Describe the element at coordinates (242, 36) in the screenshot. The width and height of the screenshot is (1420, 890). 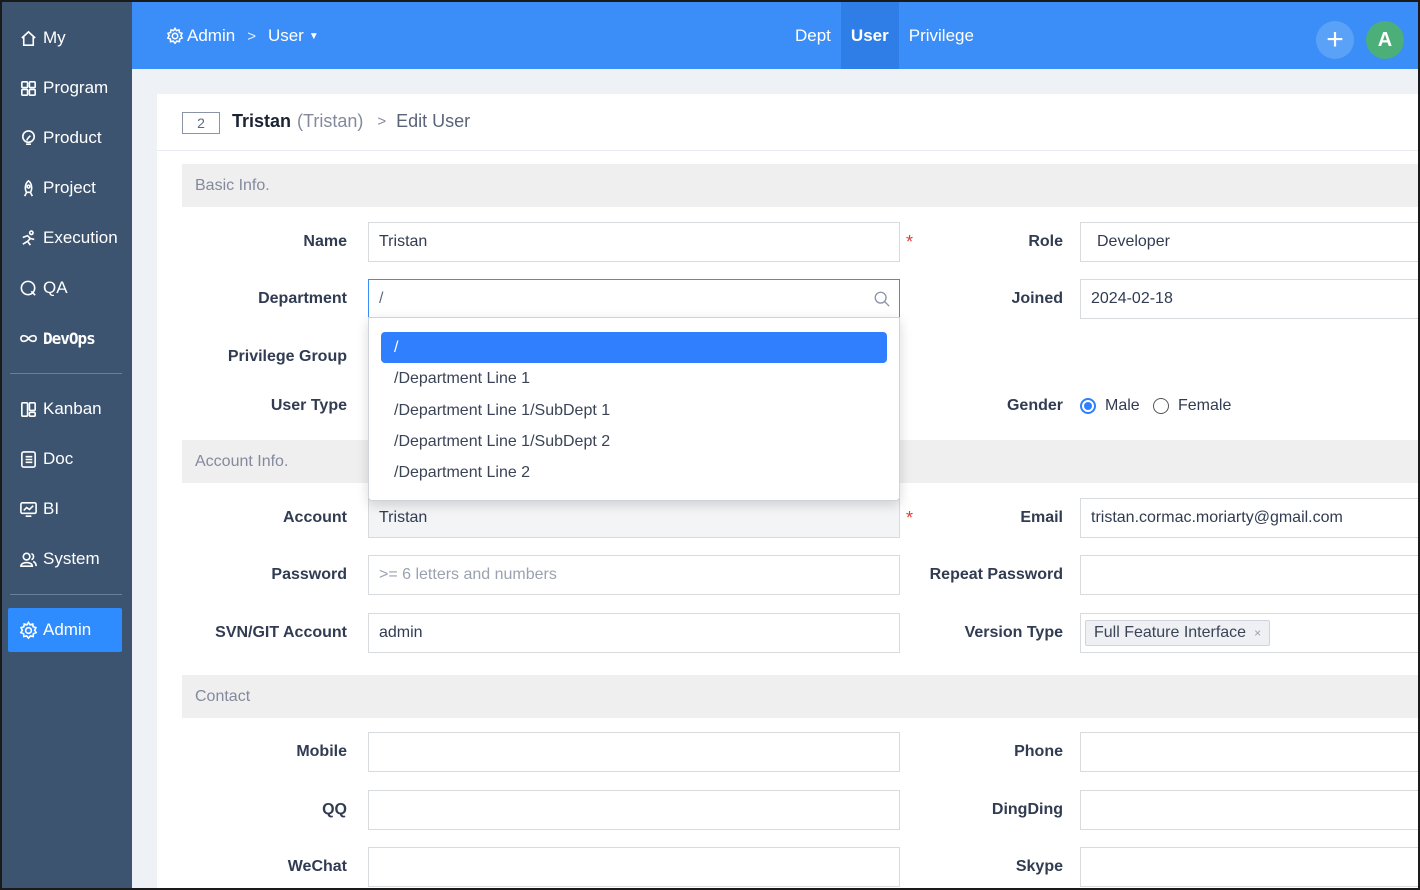
I see `breadcrumb: Admin > User ▼` at that location.